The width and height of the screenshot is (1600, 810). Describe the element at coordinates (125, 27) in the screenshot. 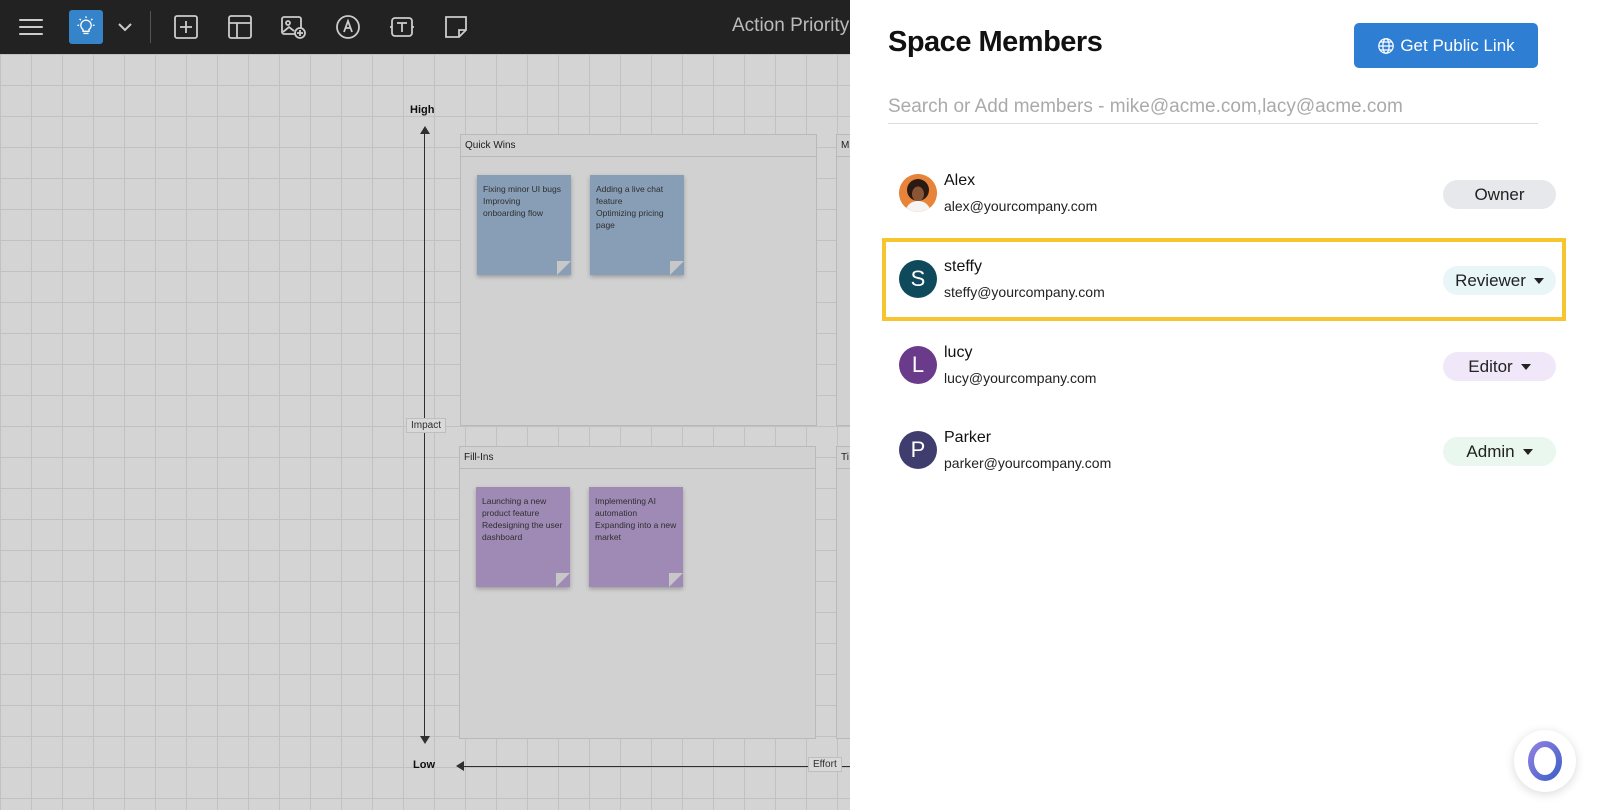

I see `chevron-down-icon` at that location.